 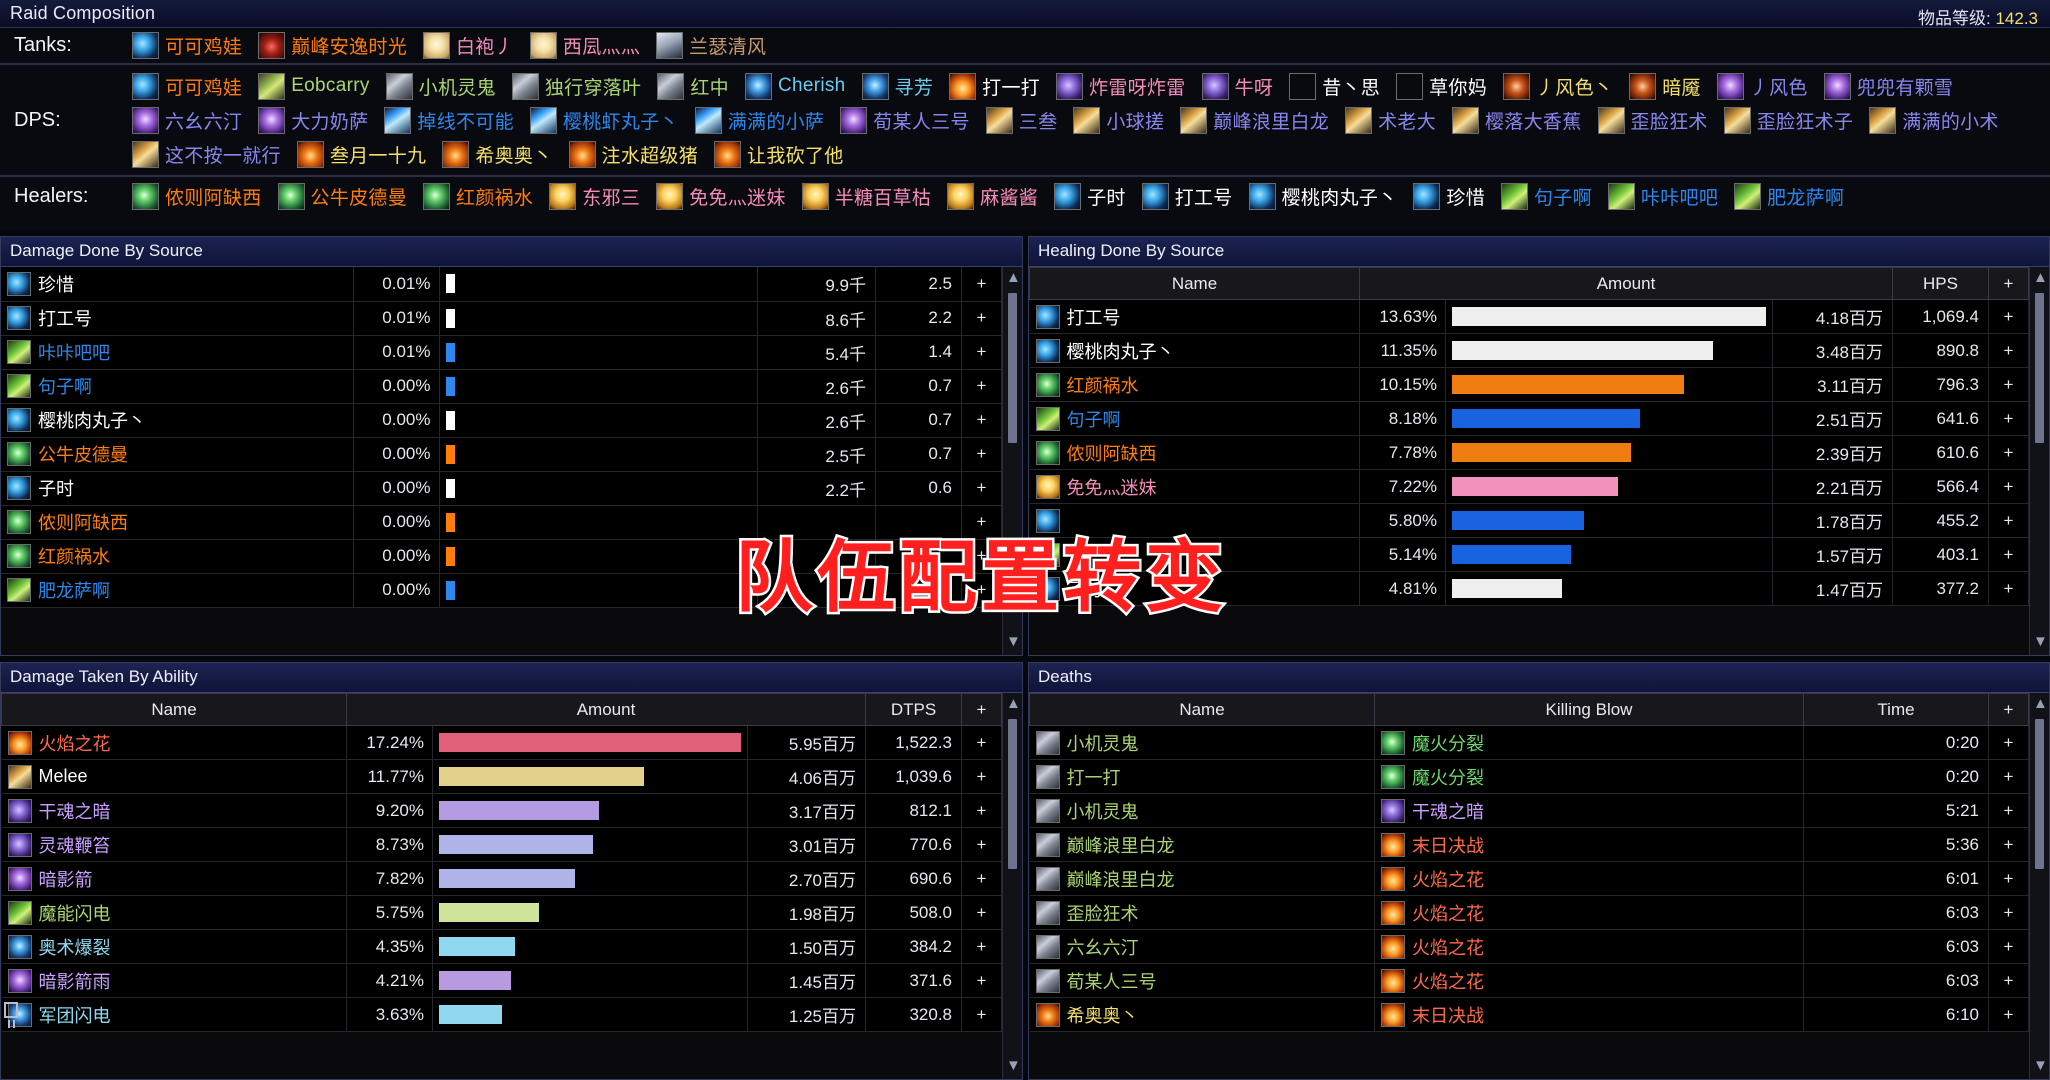 I want to click on row-name-cell: 暗影箭雨, so click(x=174, y=980).